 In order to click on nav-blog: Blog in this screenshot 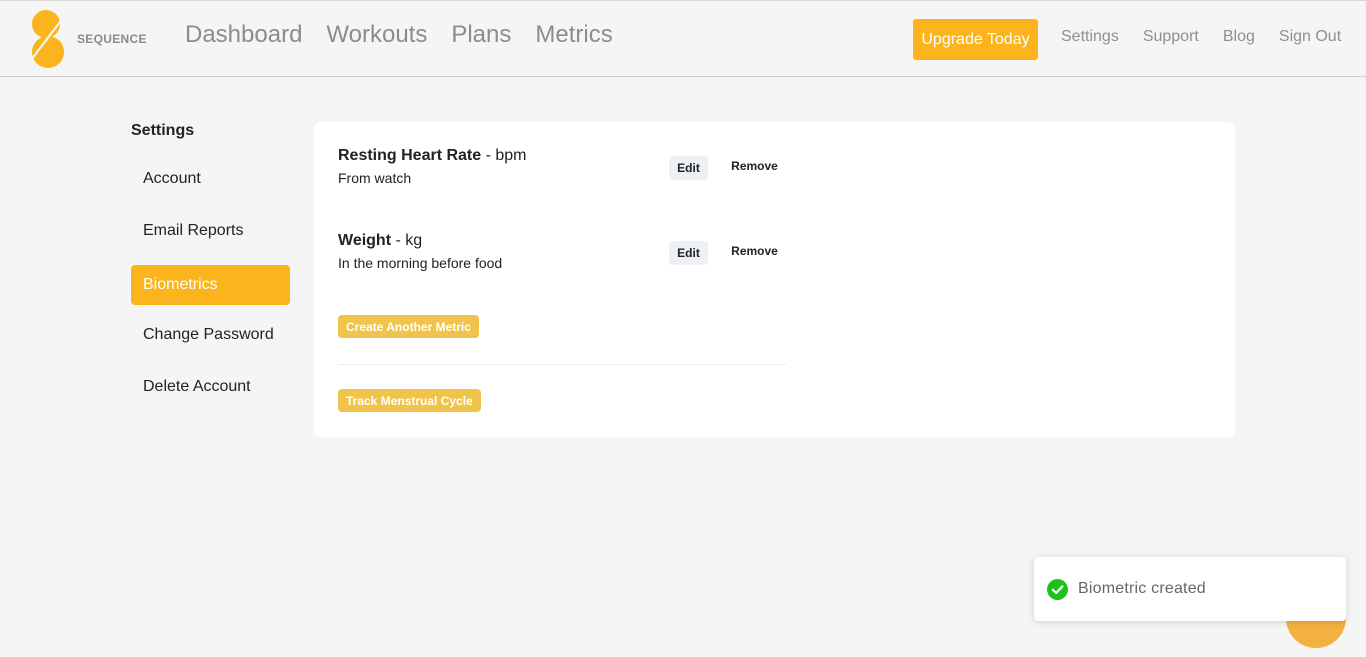, I will do `click(1239, 37)`.